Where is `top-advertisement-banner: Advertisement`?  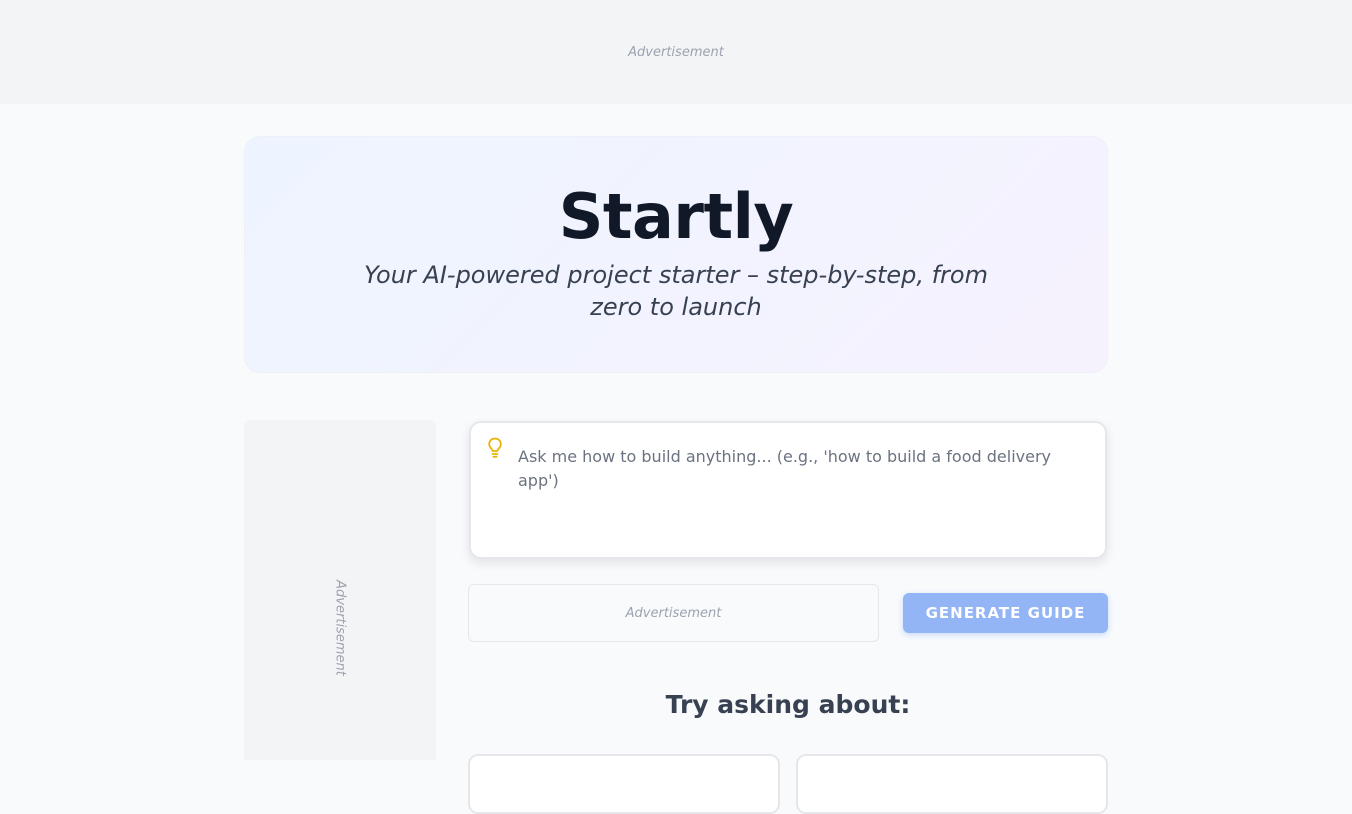
top-advertisement-banner: Advertisement is located at coordinates (676, 52).